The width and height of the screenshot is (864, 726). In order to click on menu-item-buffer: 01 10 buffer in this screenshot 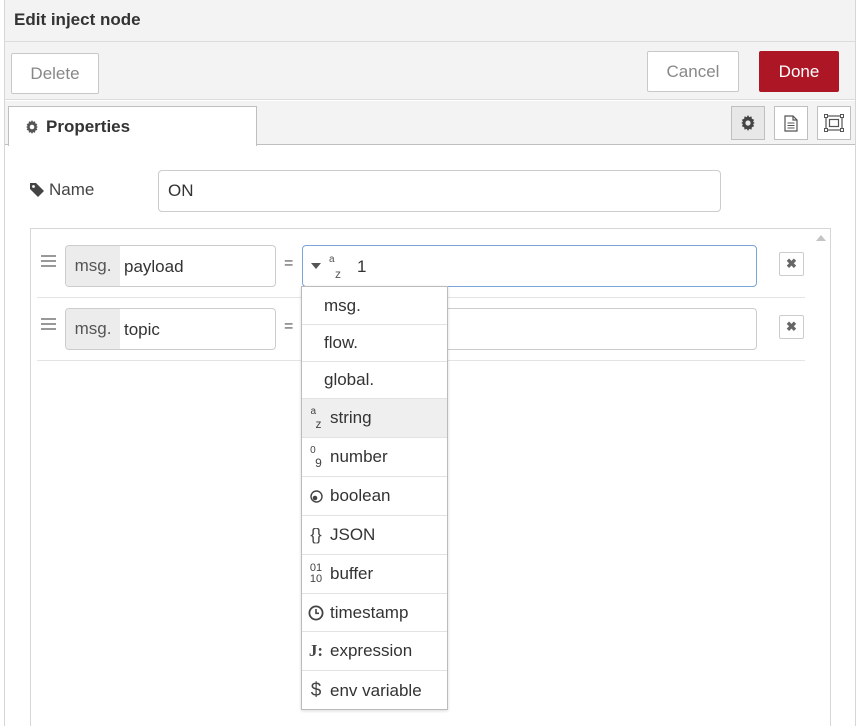, I will do `click(374, 574)`.